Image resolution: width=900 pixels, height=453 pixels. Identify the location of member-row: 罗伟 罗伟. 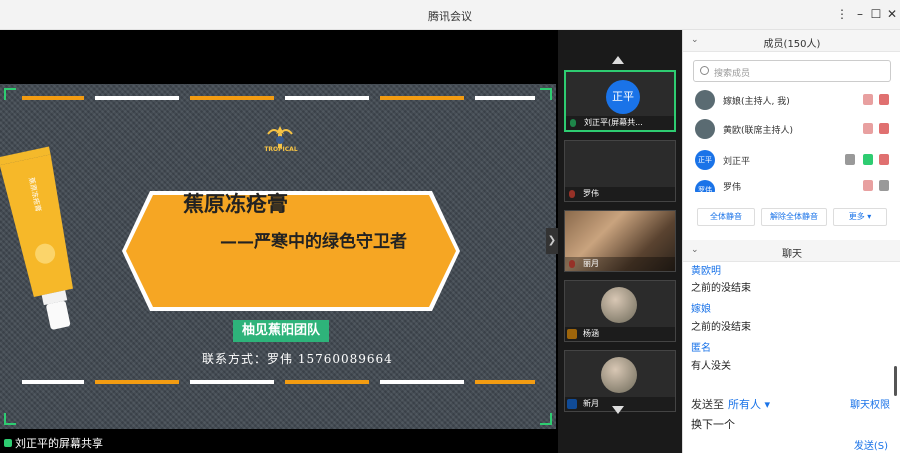
(793, 185).